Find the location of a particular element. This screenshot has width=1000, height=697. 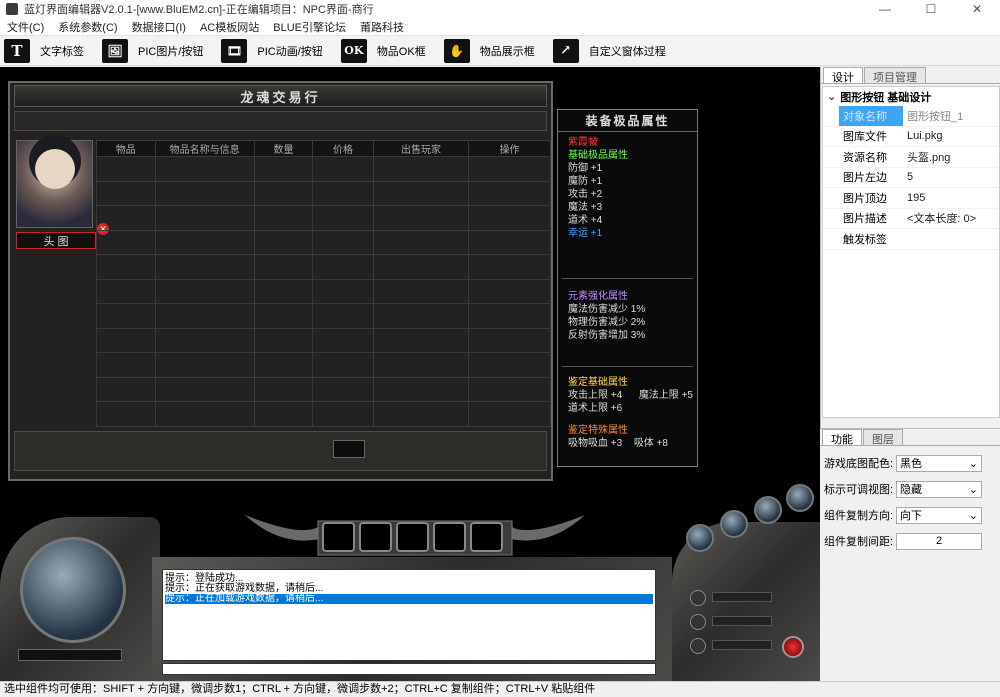

ok-icon: OK is located at coordinates (353, 50).